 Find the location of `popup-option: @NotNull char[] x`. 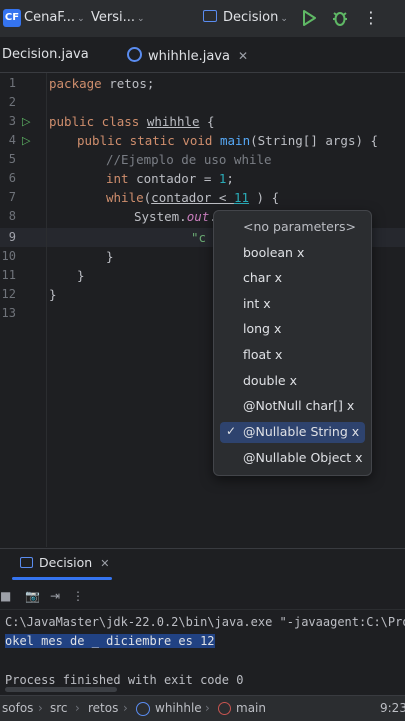

popup-option: @NotNull char[] x is located at coordinates (298, 405).